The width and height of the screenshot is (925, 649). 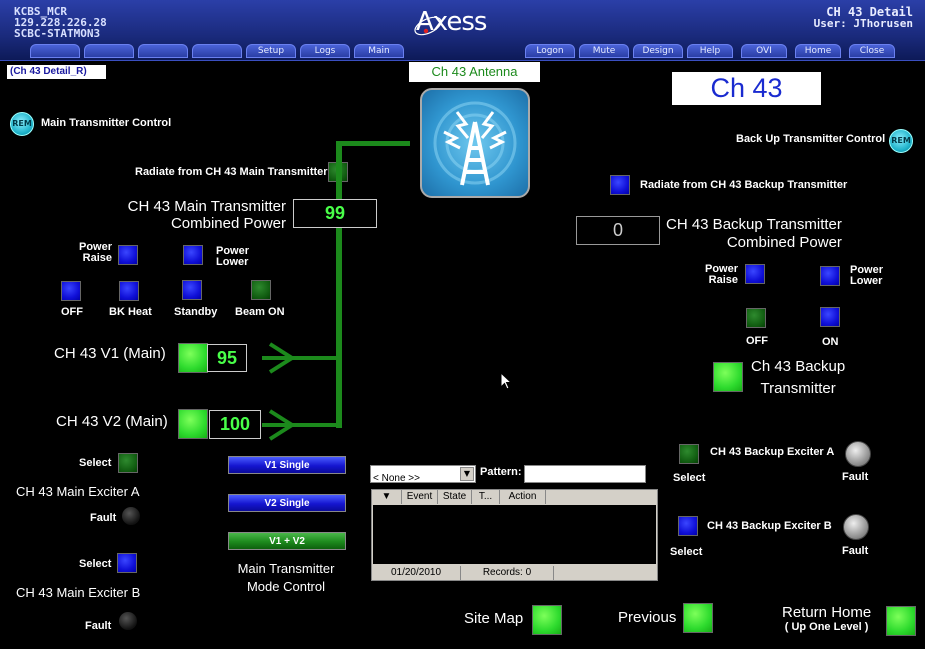 What do you see at coordinates (855, 551) in the screenshot?
I see `backup-exciter-b-fault-label: Fault` at bounding box center [855, 551].